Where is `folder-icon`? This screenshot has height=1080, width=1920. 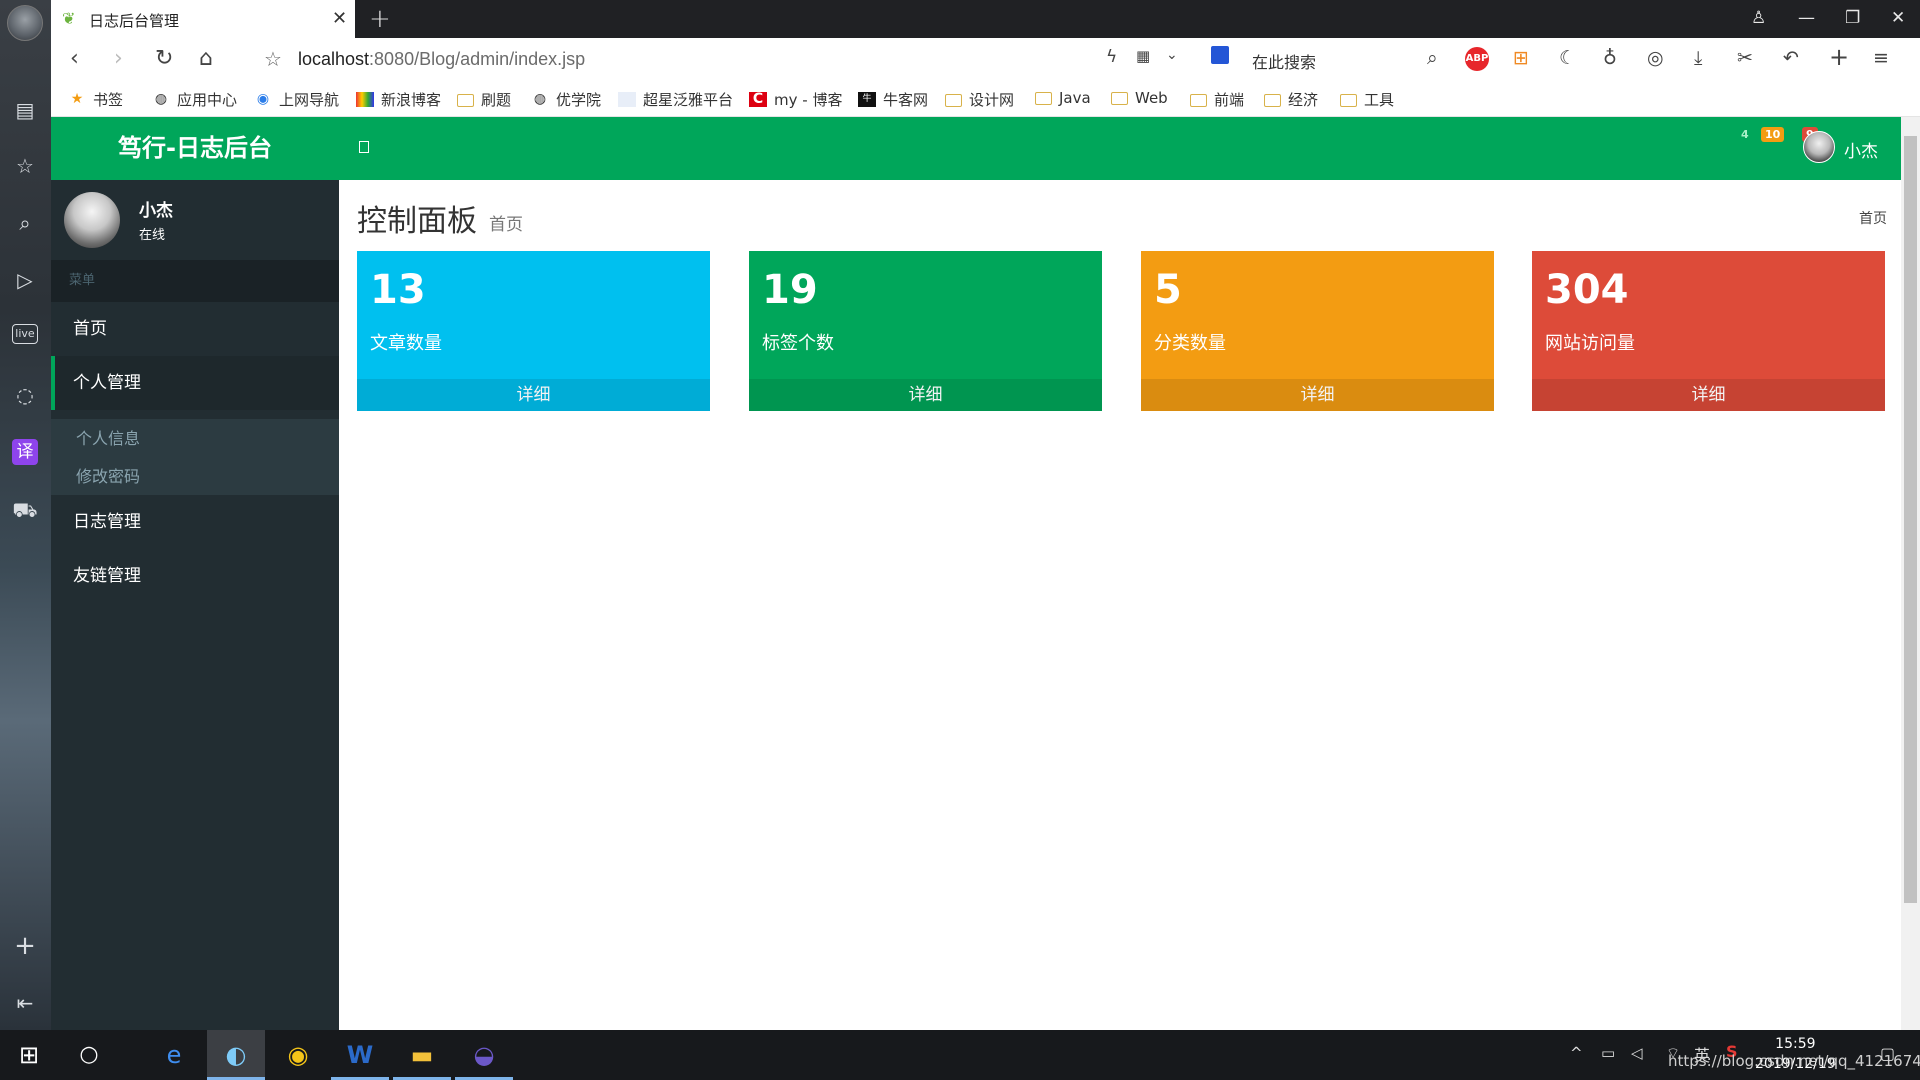
folder-icon is located at coordinates (1043, 98).